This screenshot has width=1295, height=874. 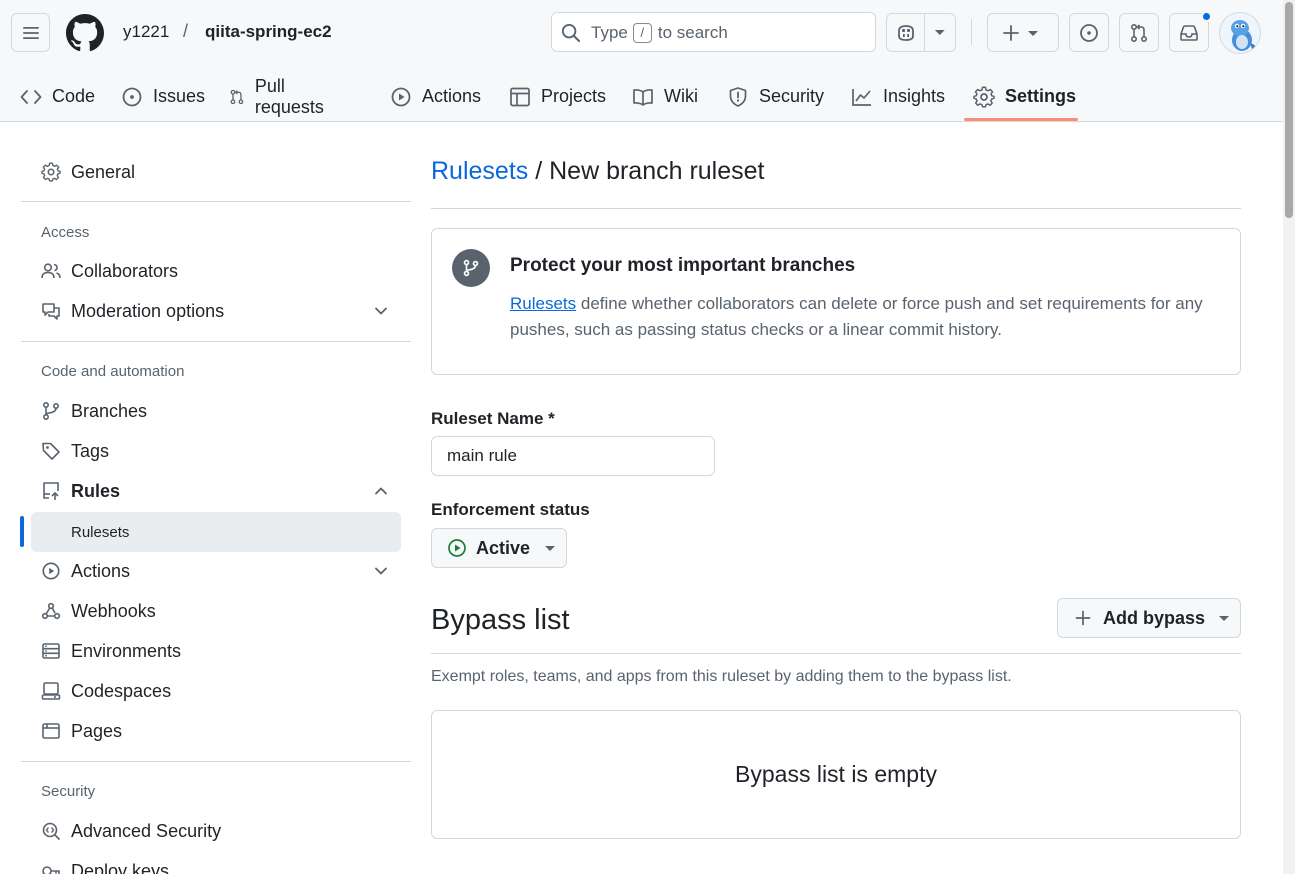 What do you see at coordinates (692, 32) in the screenshot?
I see `search-placeholder-suffix: to search` at bounding box center [692, 32].